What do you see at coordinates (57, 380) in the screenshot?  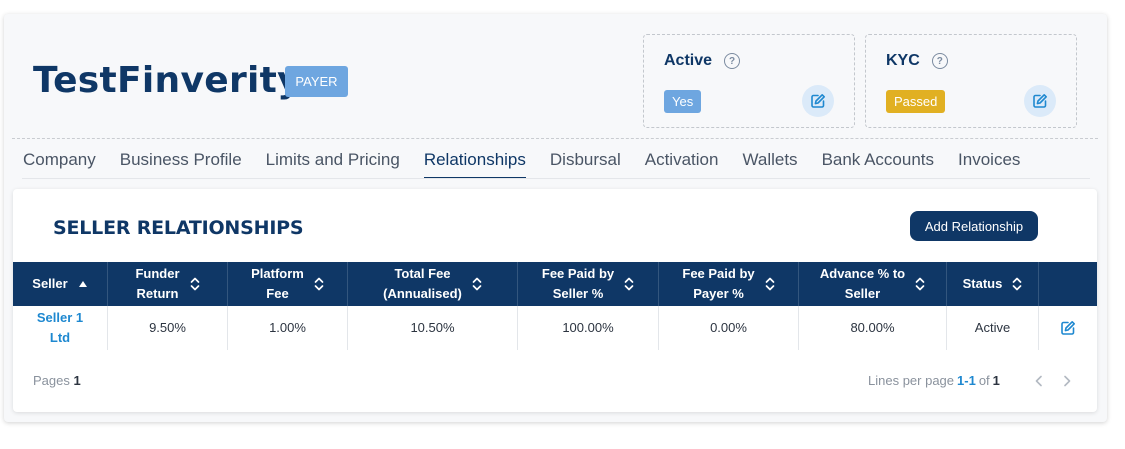 I see `pages-indicator: Pages 1` at bounding box center [57, 380].